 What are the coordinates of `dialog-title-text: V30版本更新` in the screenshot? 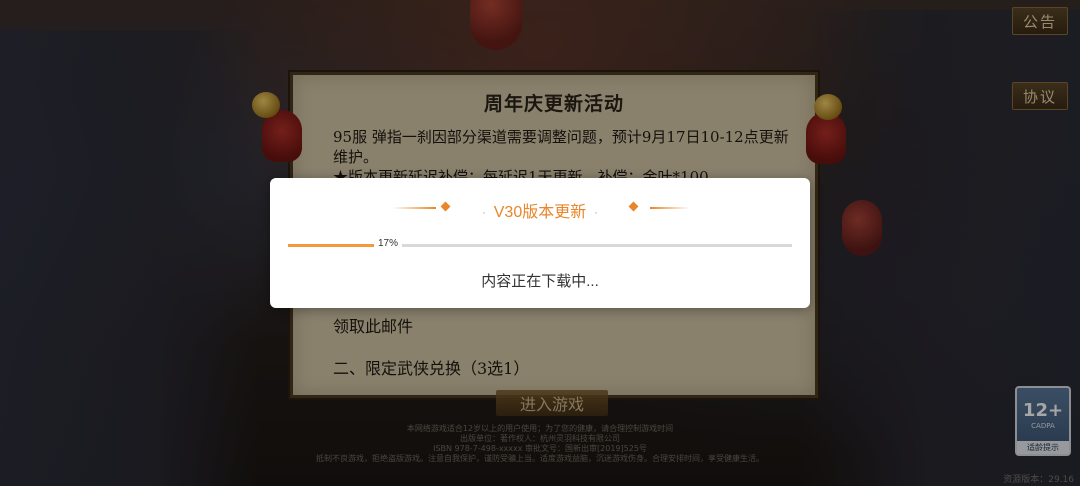 It's located at (540, 212).